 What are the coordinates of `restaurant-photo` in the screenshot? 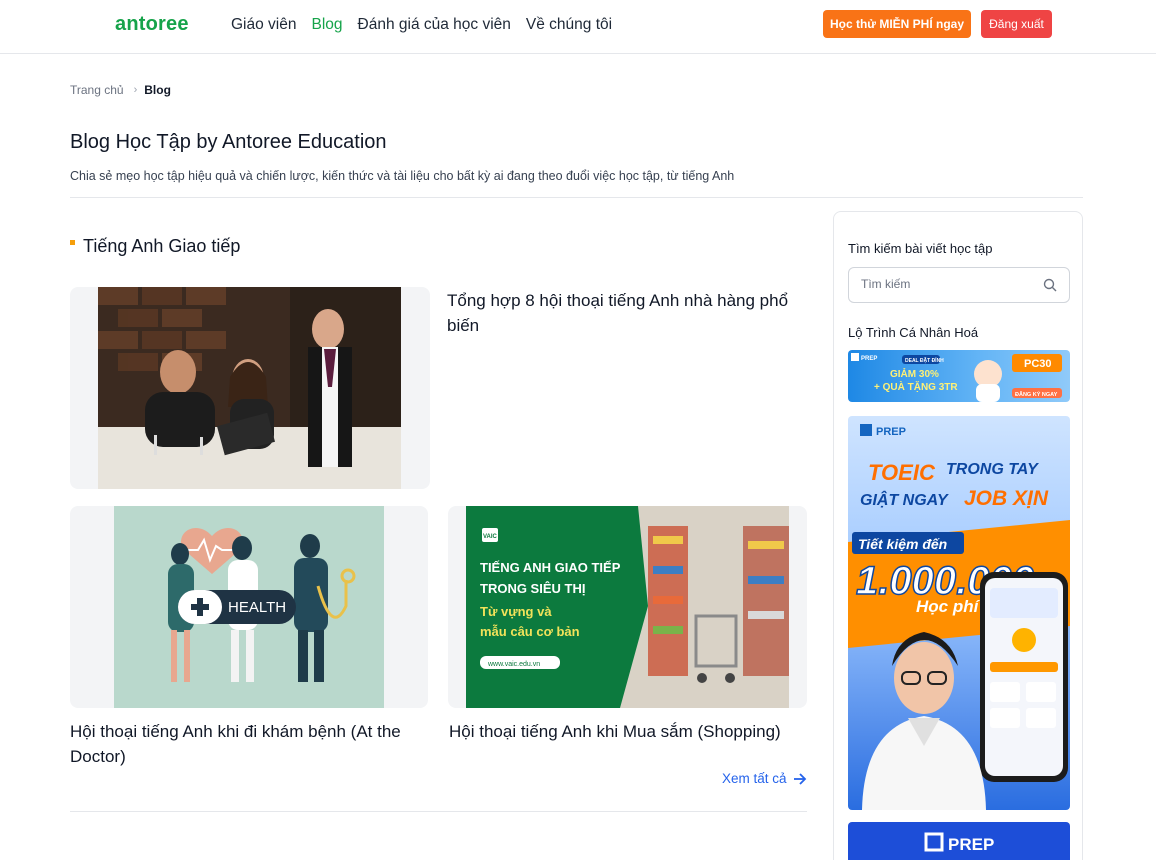 It's located at (249, 388).